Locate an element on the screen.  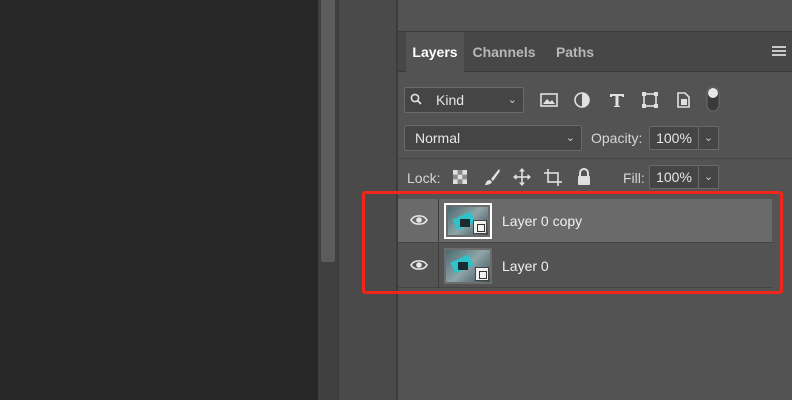
blend-mode-value: Normal is located at coordinates (438, 138).